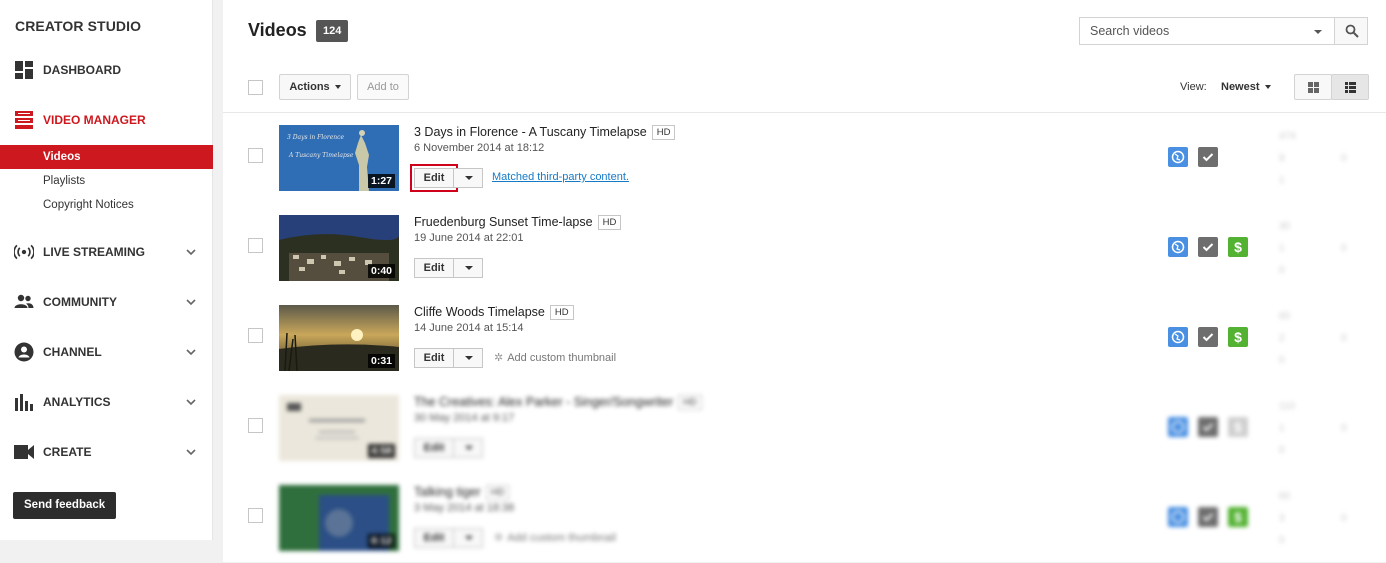  What do you see at coordinates (80, 302) in the screenshot?
I see `nav-community-label: COMMUNITY` at bounding box center [80, 302].